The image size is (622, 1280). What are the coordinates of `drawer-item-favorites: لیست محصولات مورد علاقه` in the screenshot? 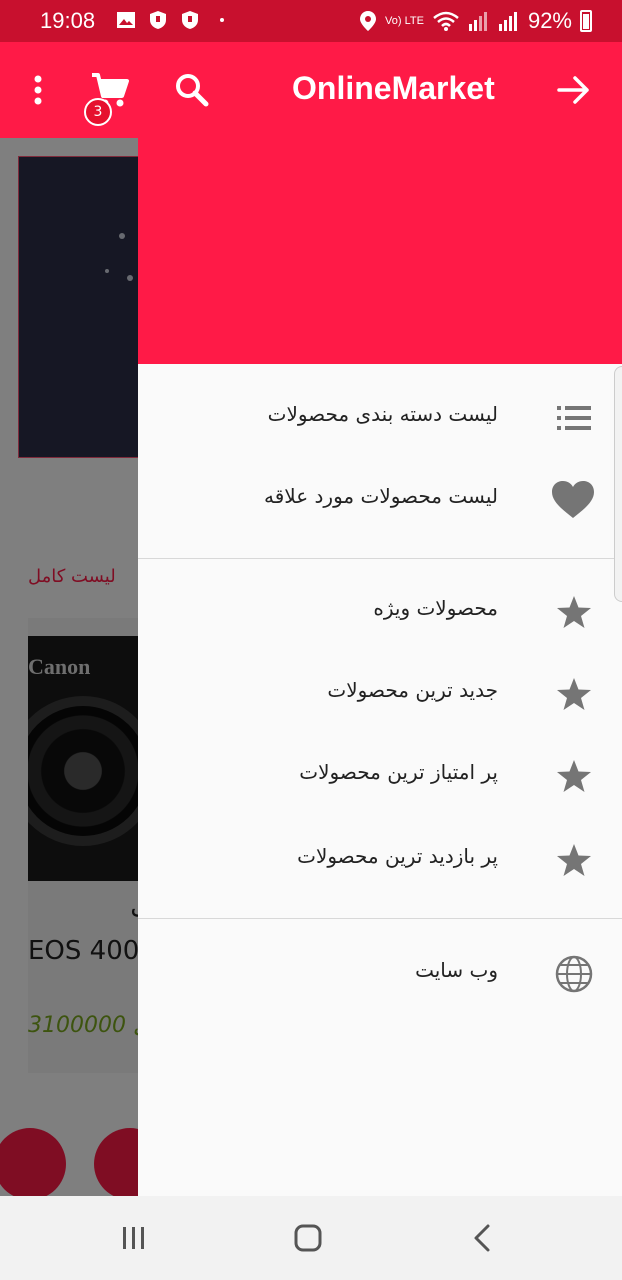 It's located at (380, 501).